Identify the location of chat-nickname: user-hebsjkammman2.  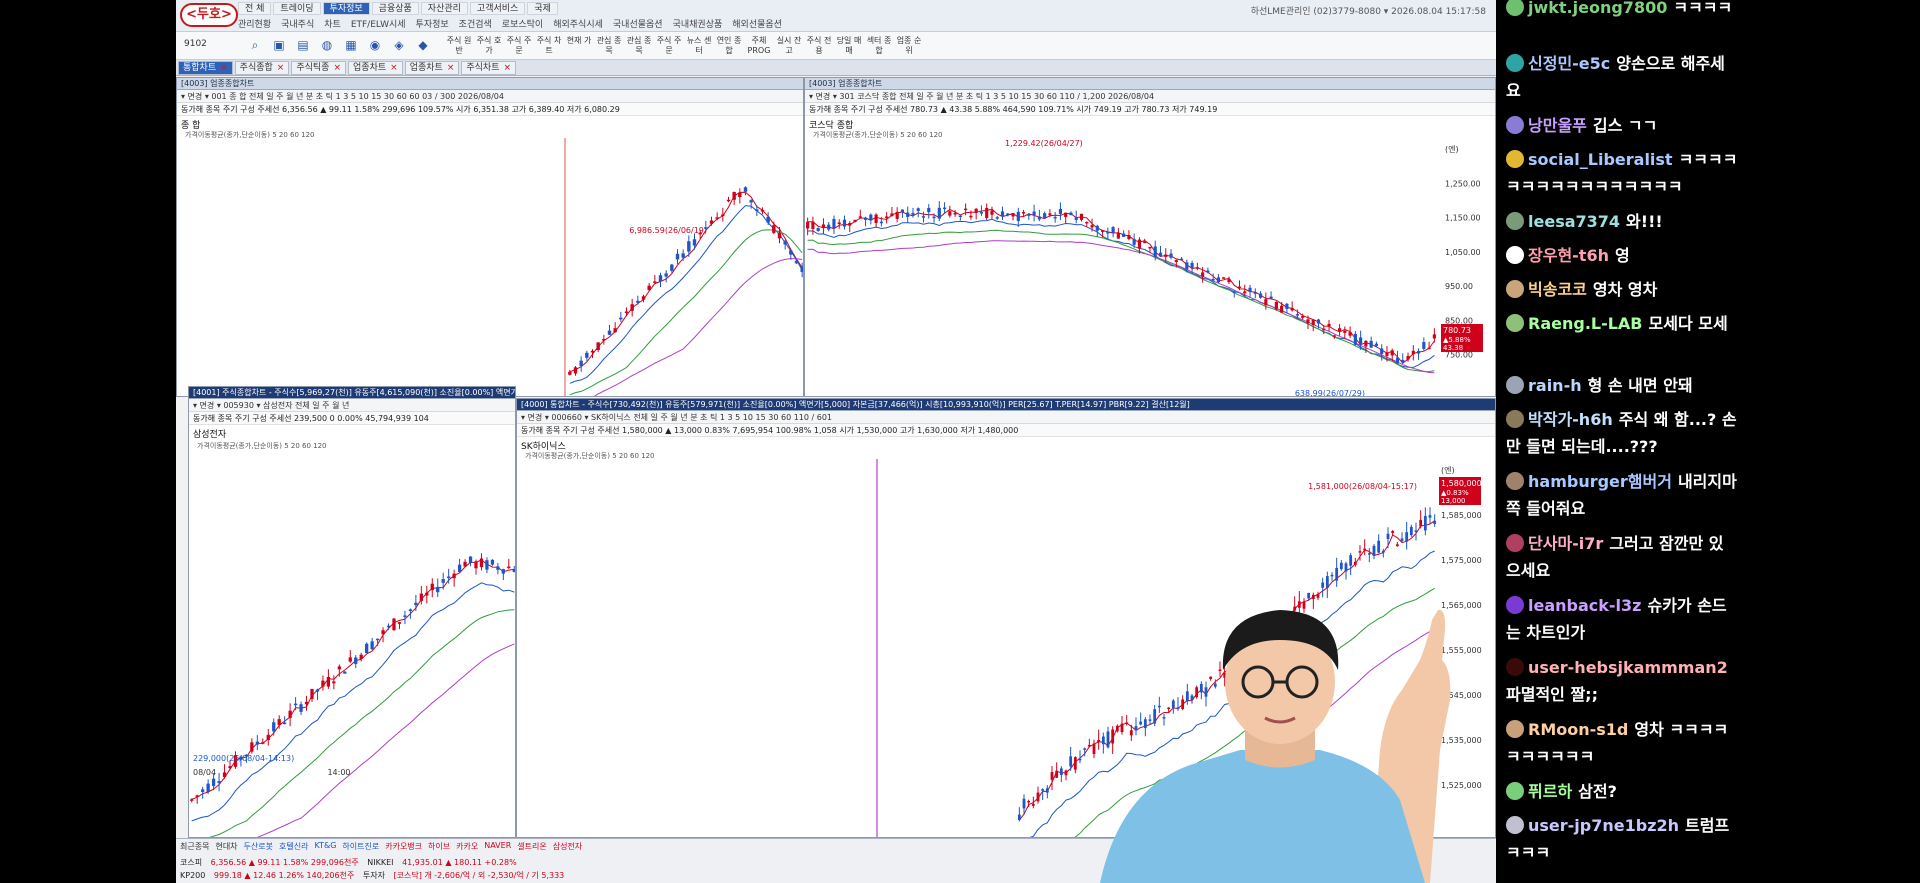
(1628, 667).